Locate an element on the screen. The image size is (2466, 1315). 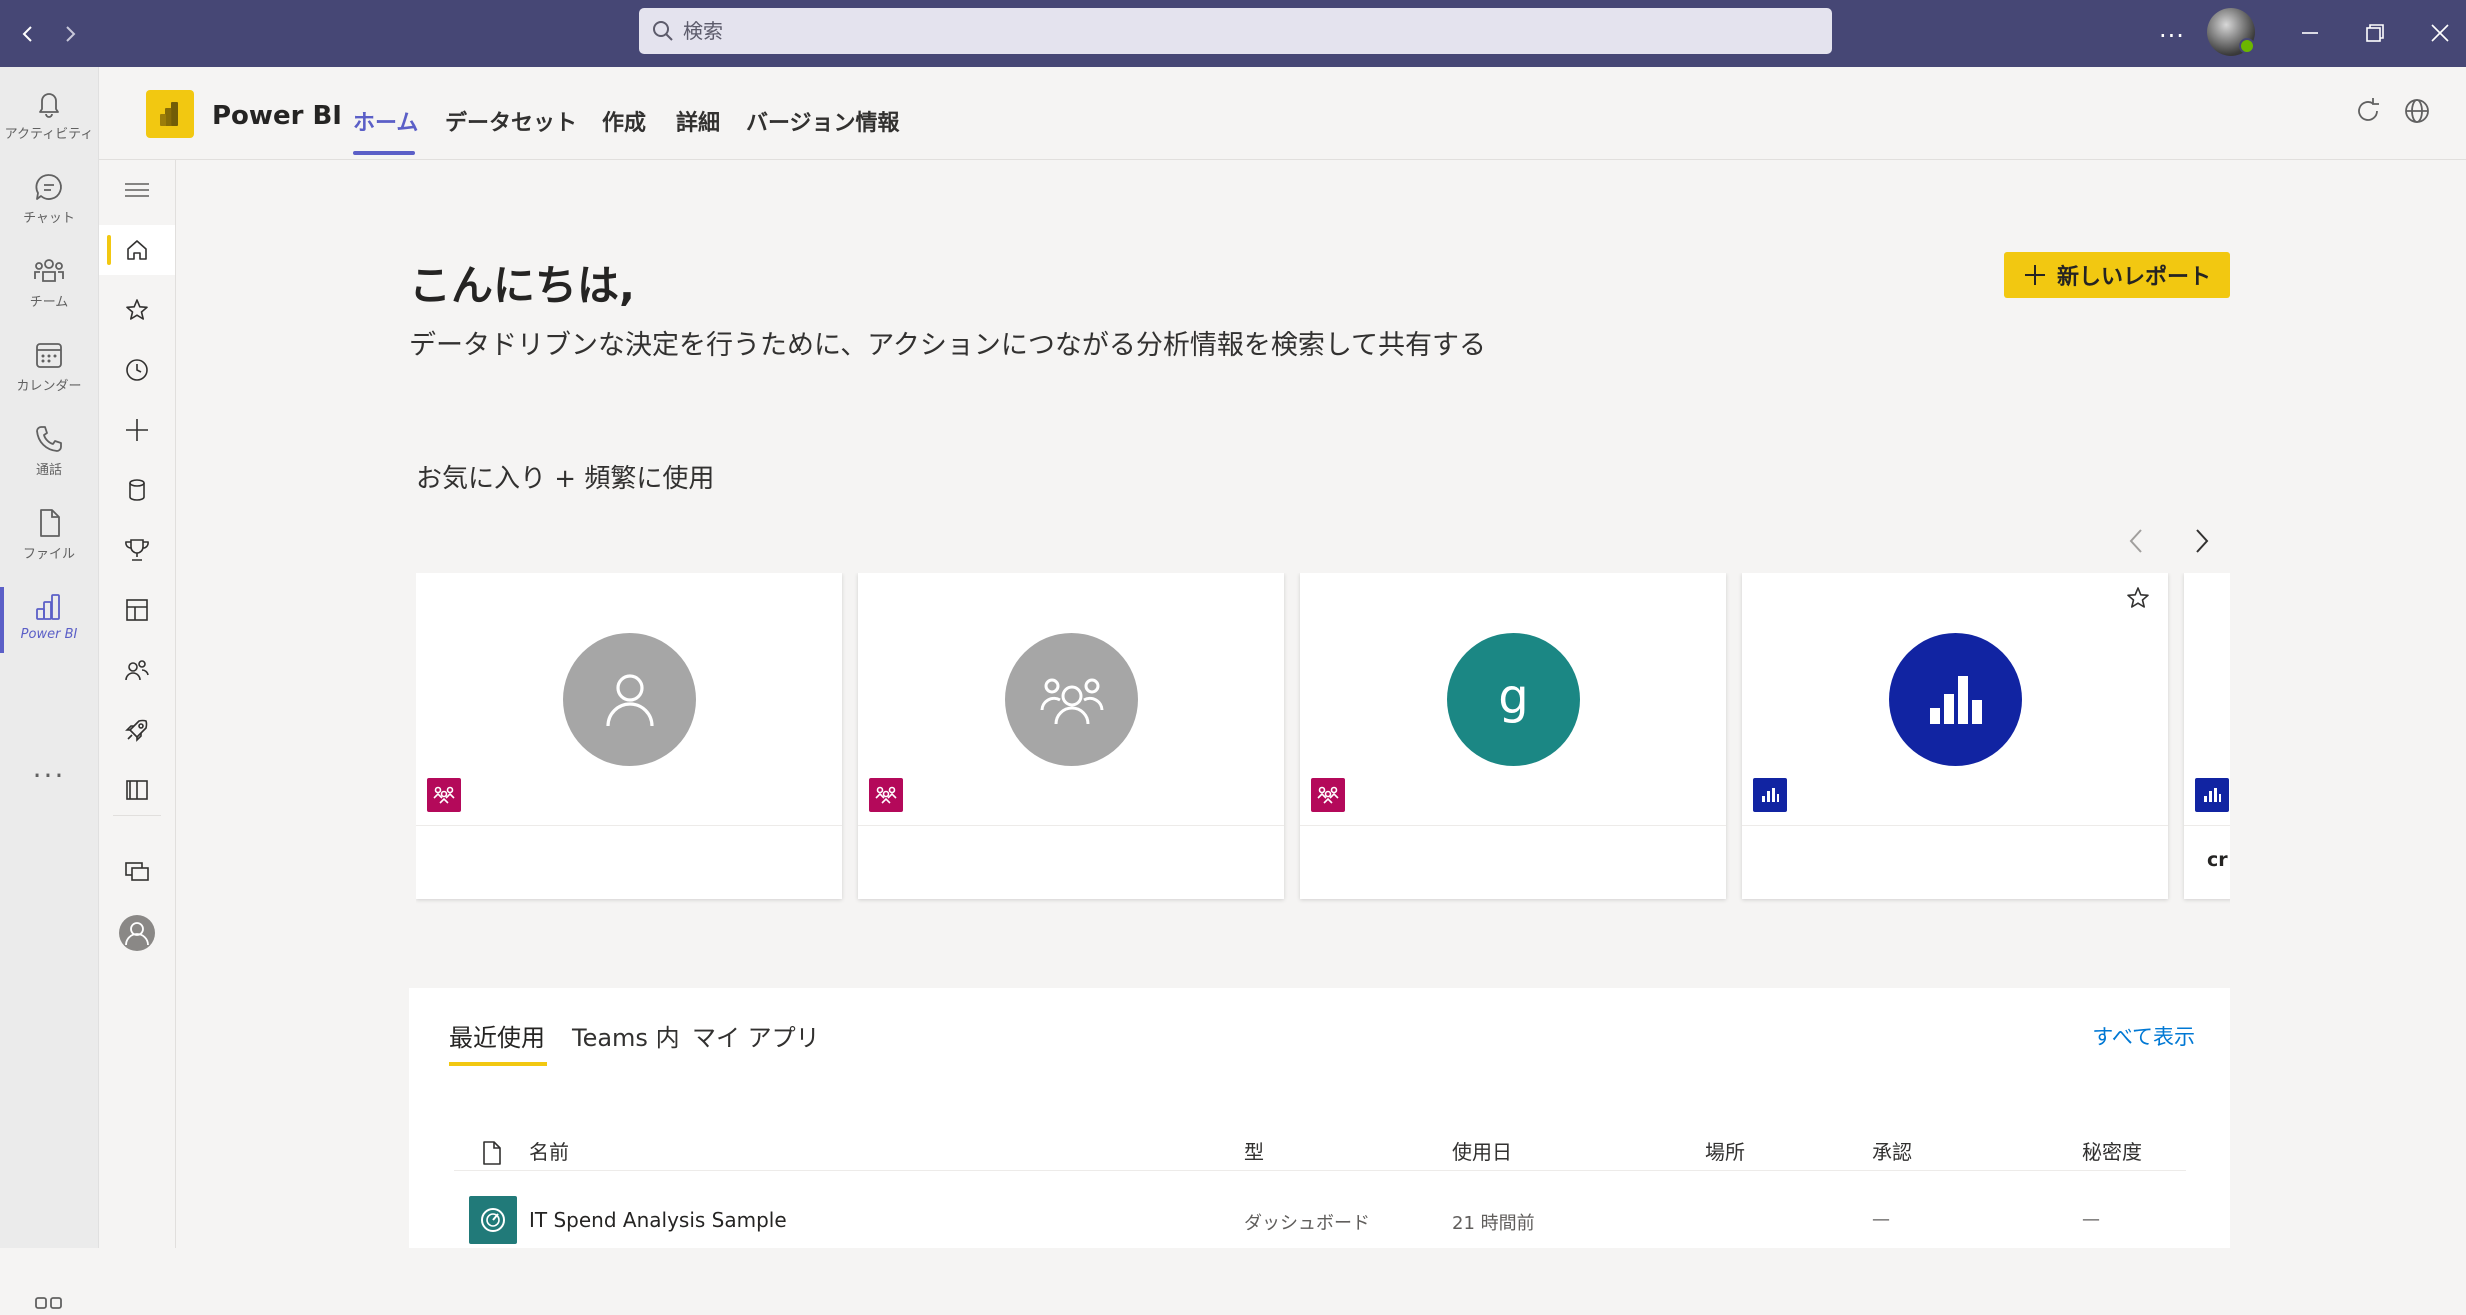
chevron-right-icon is located at coordinates (2202, 541).